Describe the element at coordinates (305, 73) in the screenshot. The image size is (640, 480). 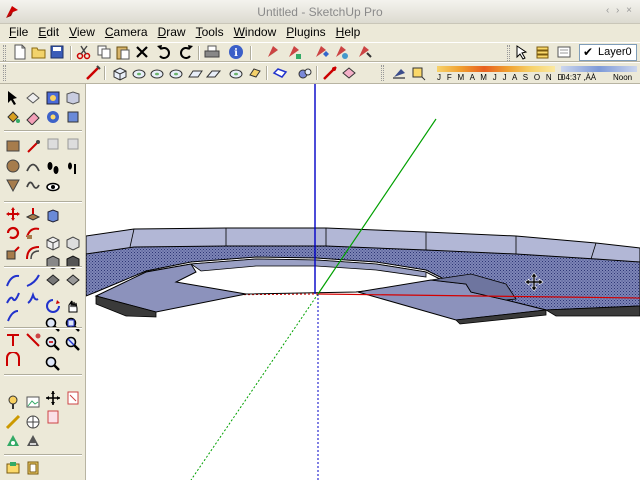
I see `shaded-style-icon` at that location.